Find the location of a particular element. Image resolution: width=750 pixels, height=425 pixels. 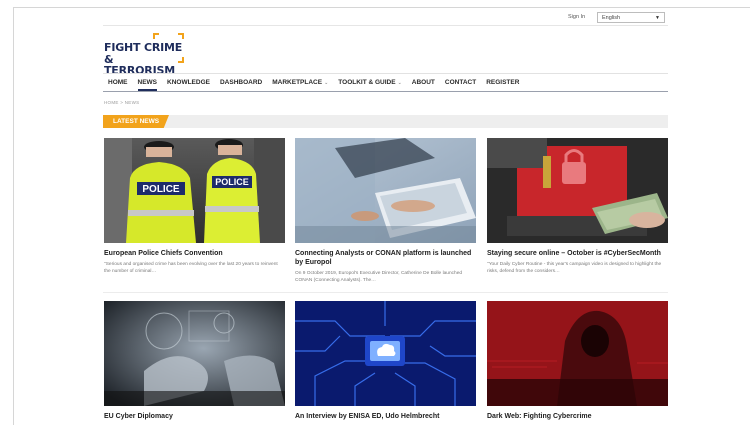

nav-about: ABOUT is located at coordinates (423, 83).